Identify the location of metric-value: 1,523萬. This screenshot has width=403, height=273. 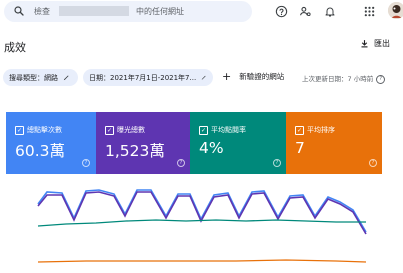
(135, 151).